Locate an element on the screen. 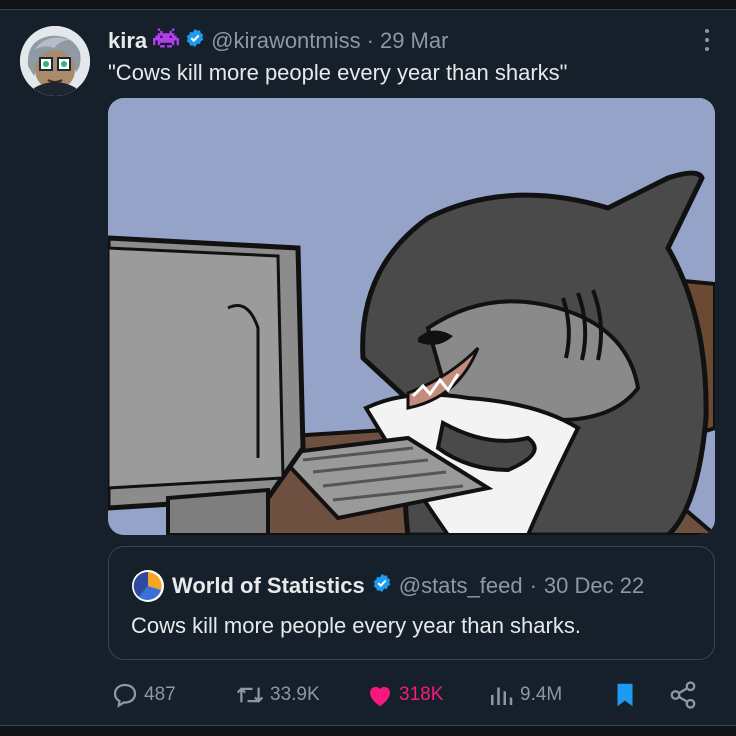 The height and width of the screenshot is (736, 736). repost-count: 33.9K is located at coordinates (295, 694).